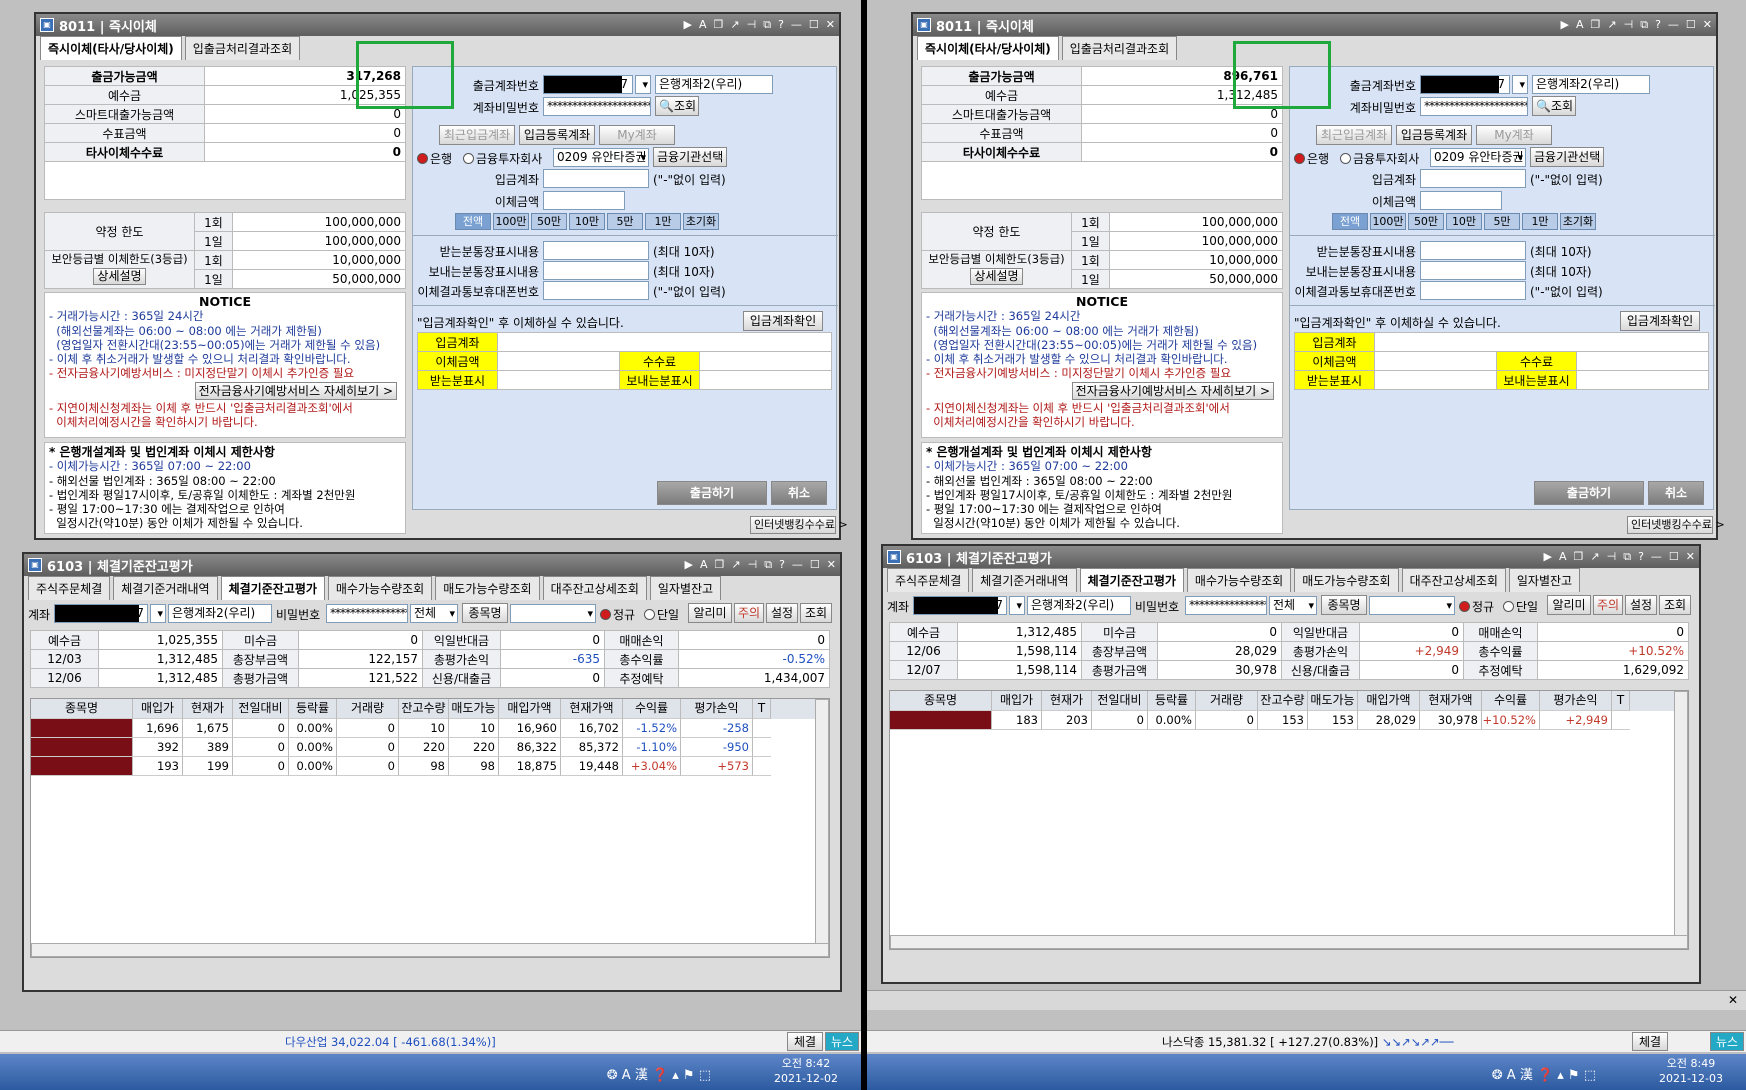 The height and width of the screenshot is (1090, 1746). Describe the element at coordinates (601, 157) in the screenshot. I see `bank-select: 0209 유안타증권` at that location.